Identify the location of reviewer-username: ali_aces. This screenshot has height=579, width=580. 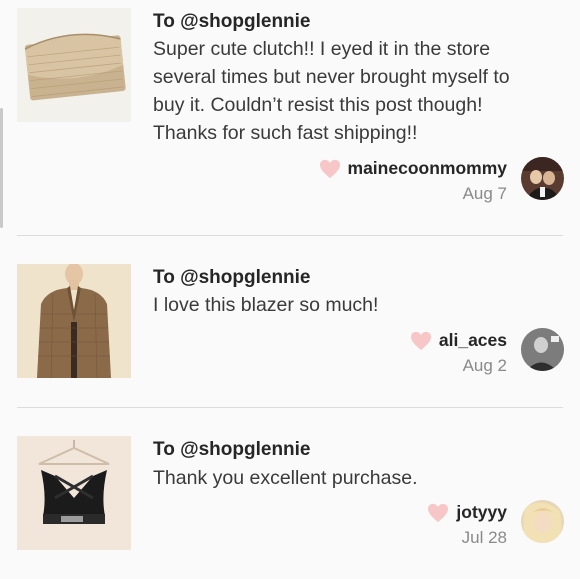
(473, 340).